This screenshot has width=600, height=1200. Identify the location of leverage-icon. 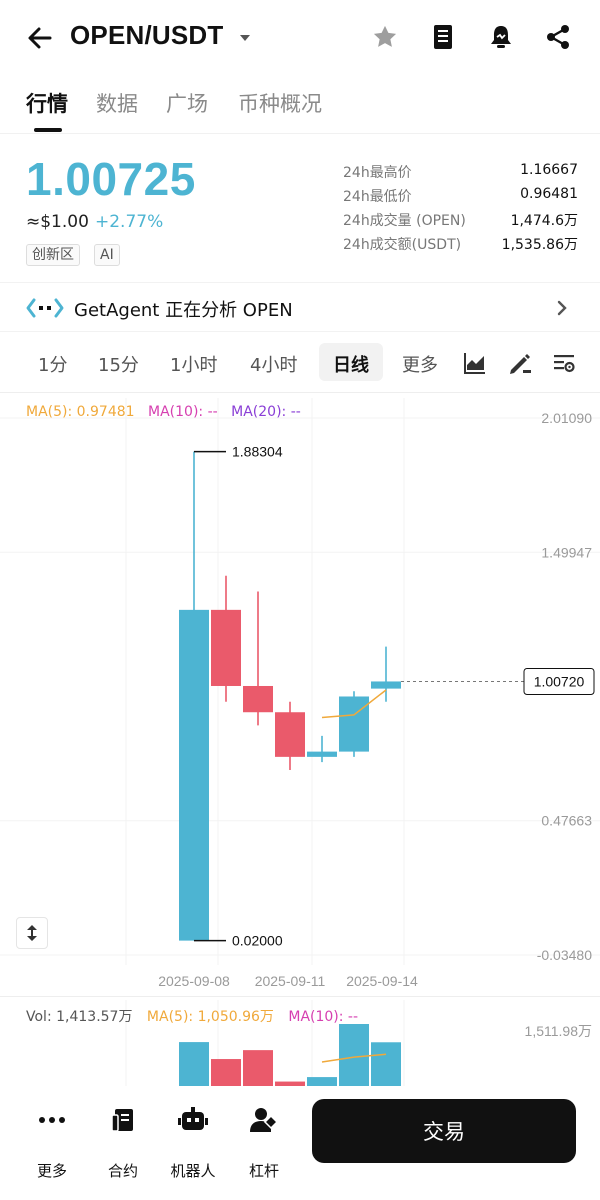
(264, 1120).